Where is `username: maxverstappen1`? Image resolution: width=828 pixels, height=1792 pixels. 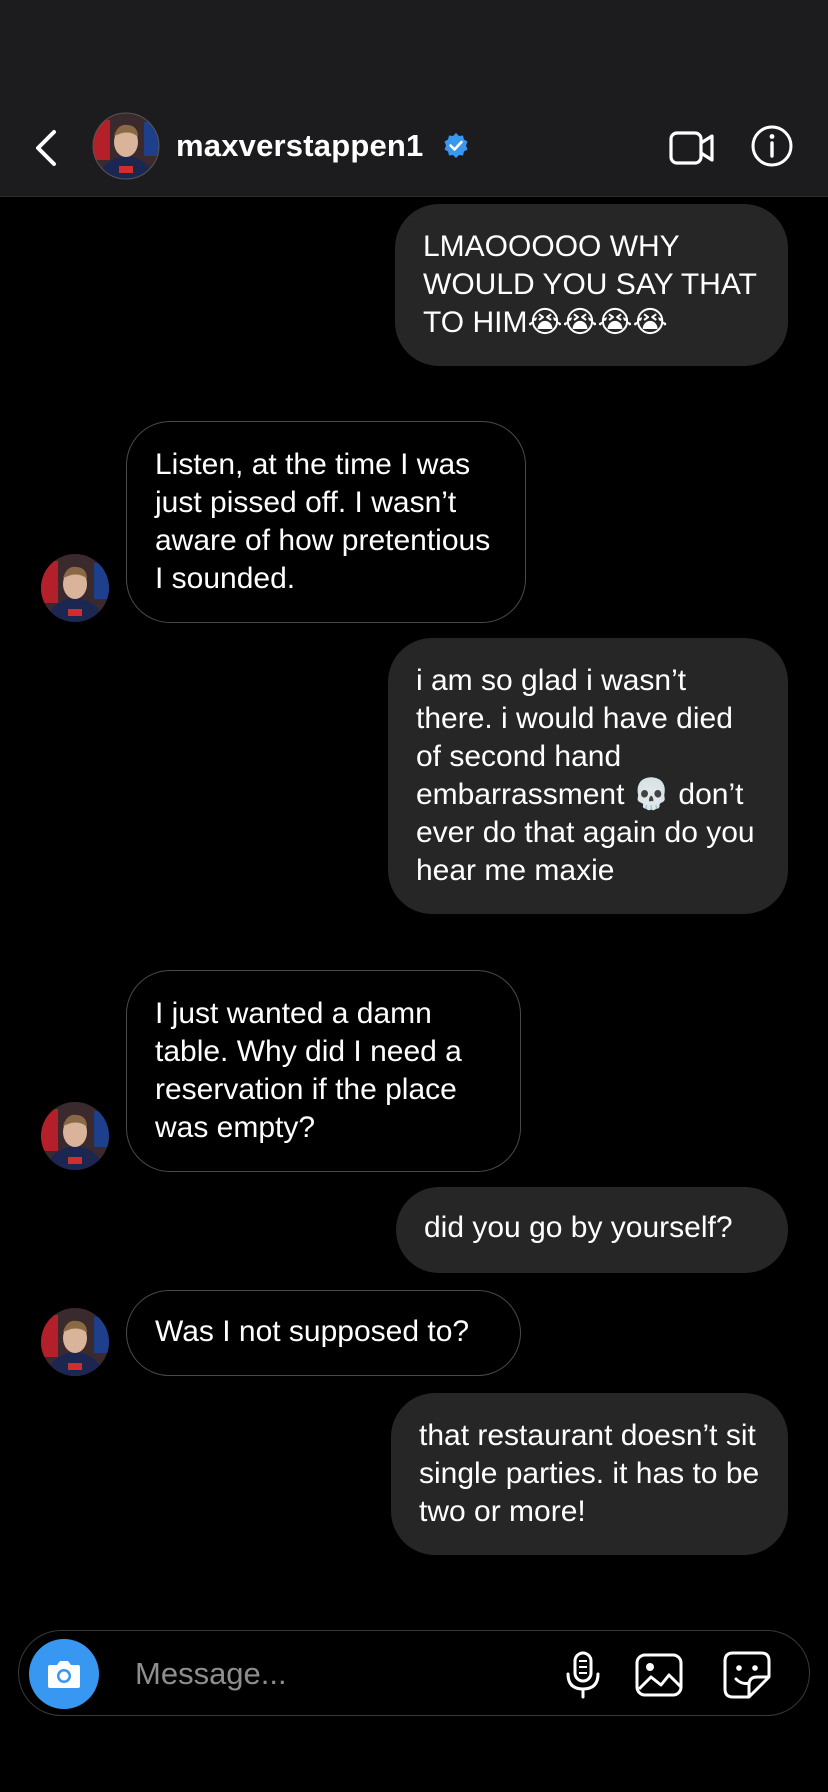
username: maxverstappen1 is located at coordinates (300, 146).